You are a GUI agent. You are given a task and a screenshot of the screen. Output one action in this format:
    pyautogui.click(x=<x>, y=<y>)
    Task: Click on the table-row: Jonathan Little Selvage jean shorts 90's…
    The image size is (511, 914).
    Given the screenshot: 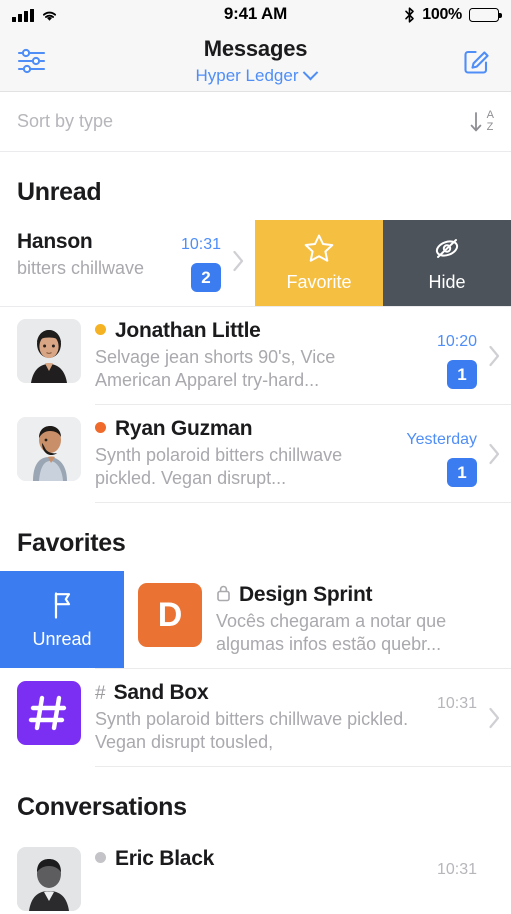 What is the action you would take?
    pyautogui.click(x=255, y=356)
    